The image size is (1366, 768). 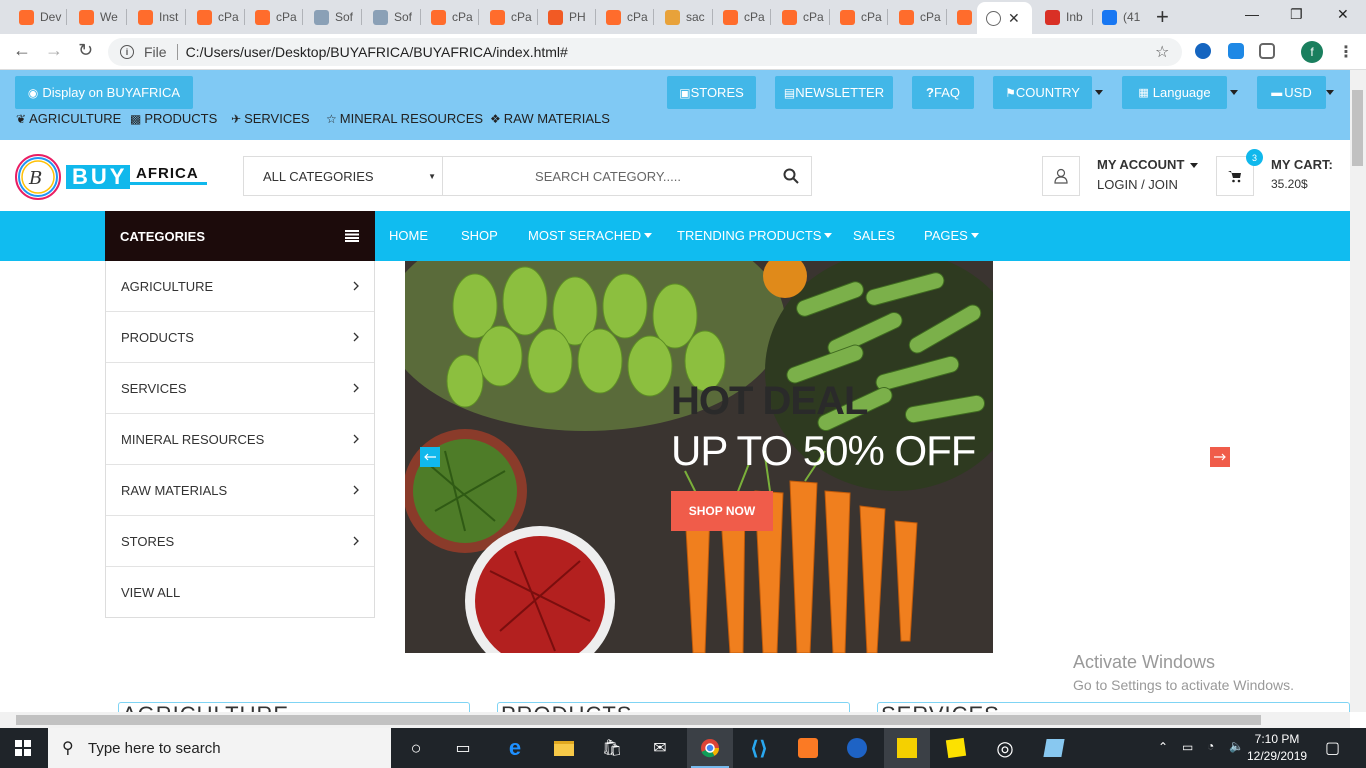 I want to click on category-select: ALL CATEGORIES ▼, so click(x=343, y=176).